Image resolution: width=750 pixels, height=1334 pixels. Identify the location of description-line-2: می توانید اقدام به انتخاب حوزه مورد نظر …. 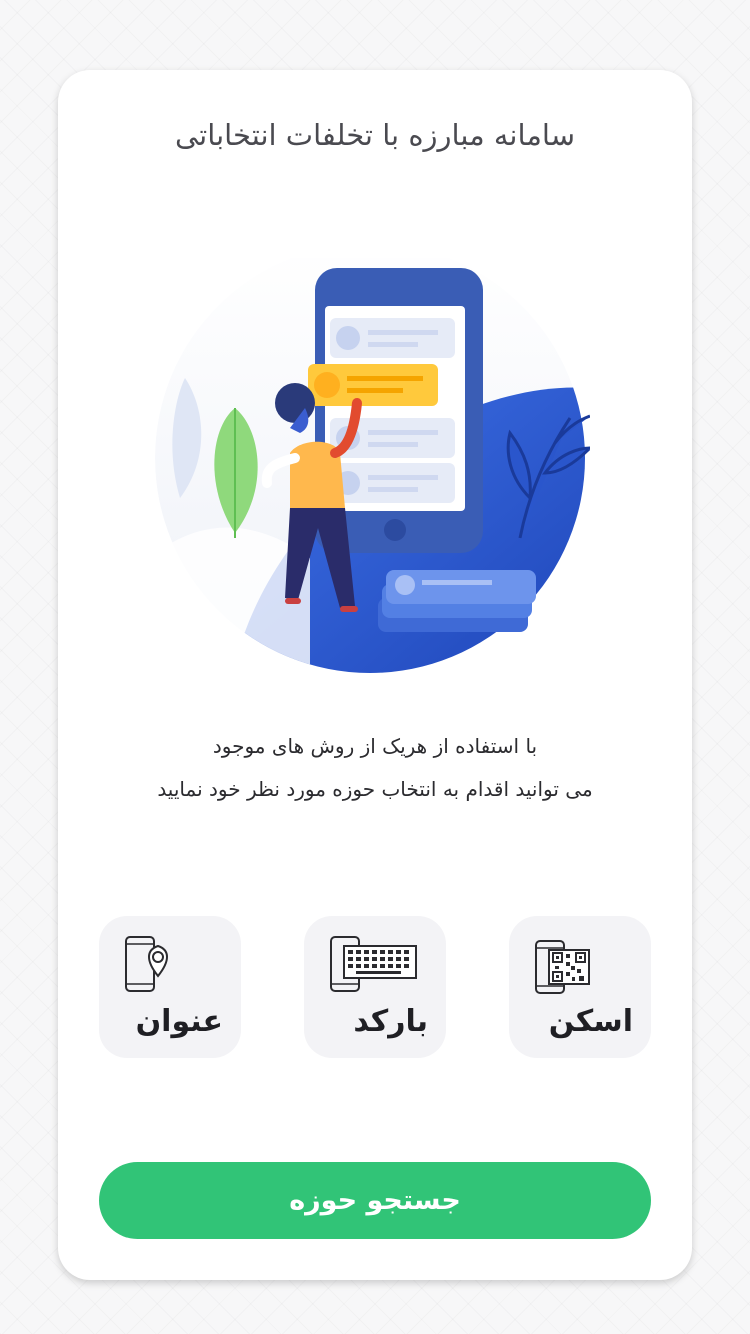
(375, 789).